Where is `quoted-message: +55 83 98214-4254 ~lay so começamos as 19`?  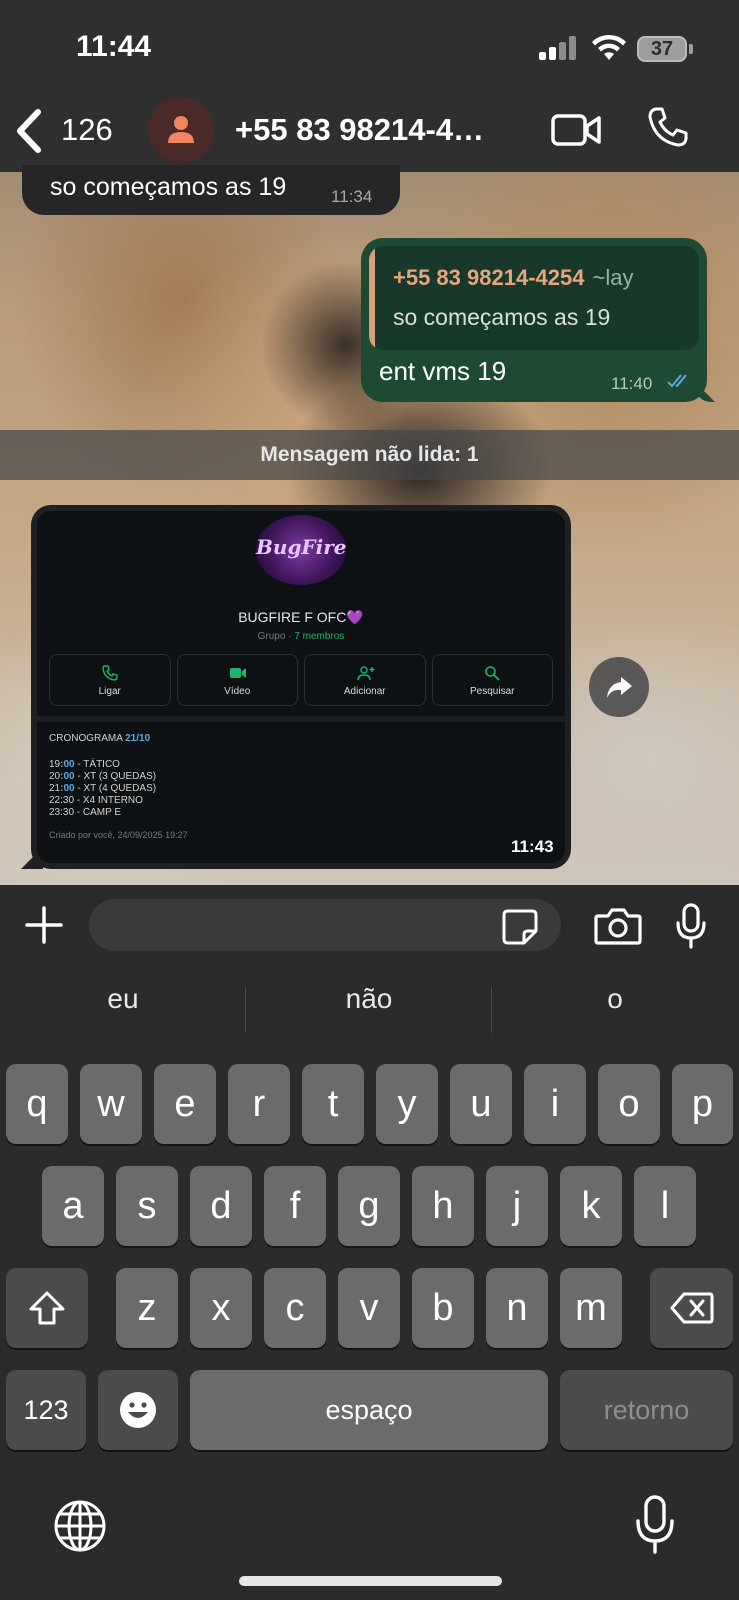
quoted-message: +55 83 98214-4254 ~lay so começamos as 19 is located at coordinates (534, 298).